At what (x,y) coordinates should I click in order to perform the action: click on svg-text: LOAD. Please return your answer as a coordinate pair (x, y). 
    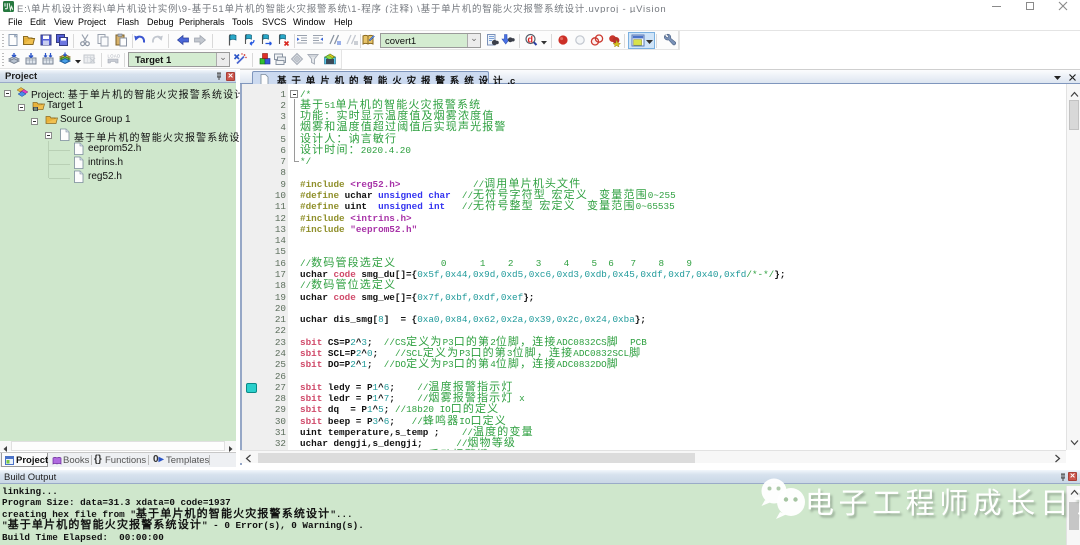
    Looking at the image, I should click on (114, 56).